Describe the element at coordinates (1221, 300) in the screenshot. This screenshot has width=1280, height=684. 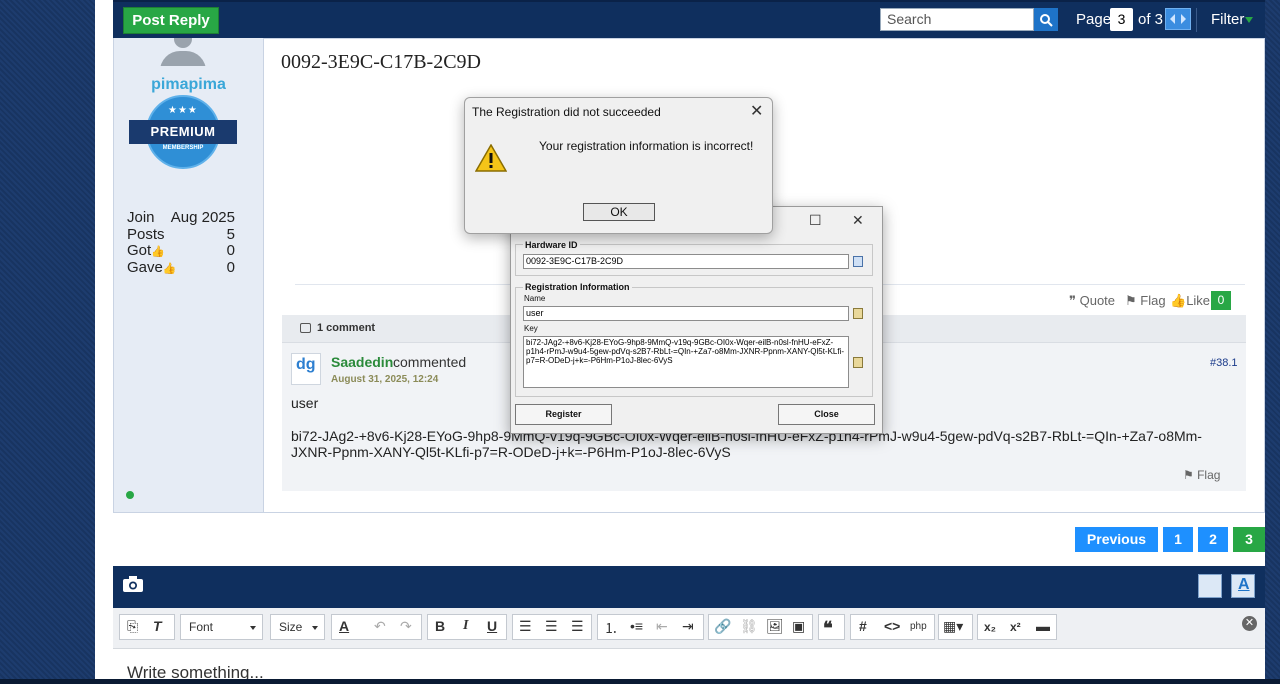
I see `like-count-badge: 0` at that location.